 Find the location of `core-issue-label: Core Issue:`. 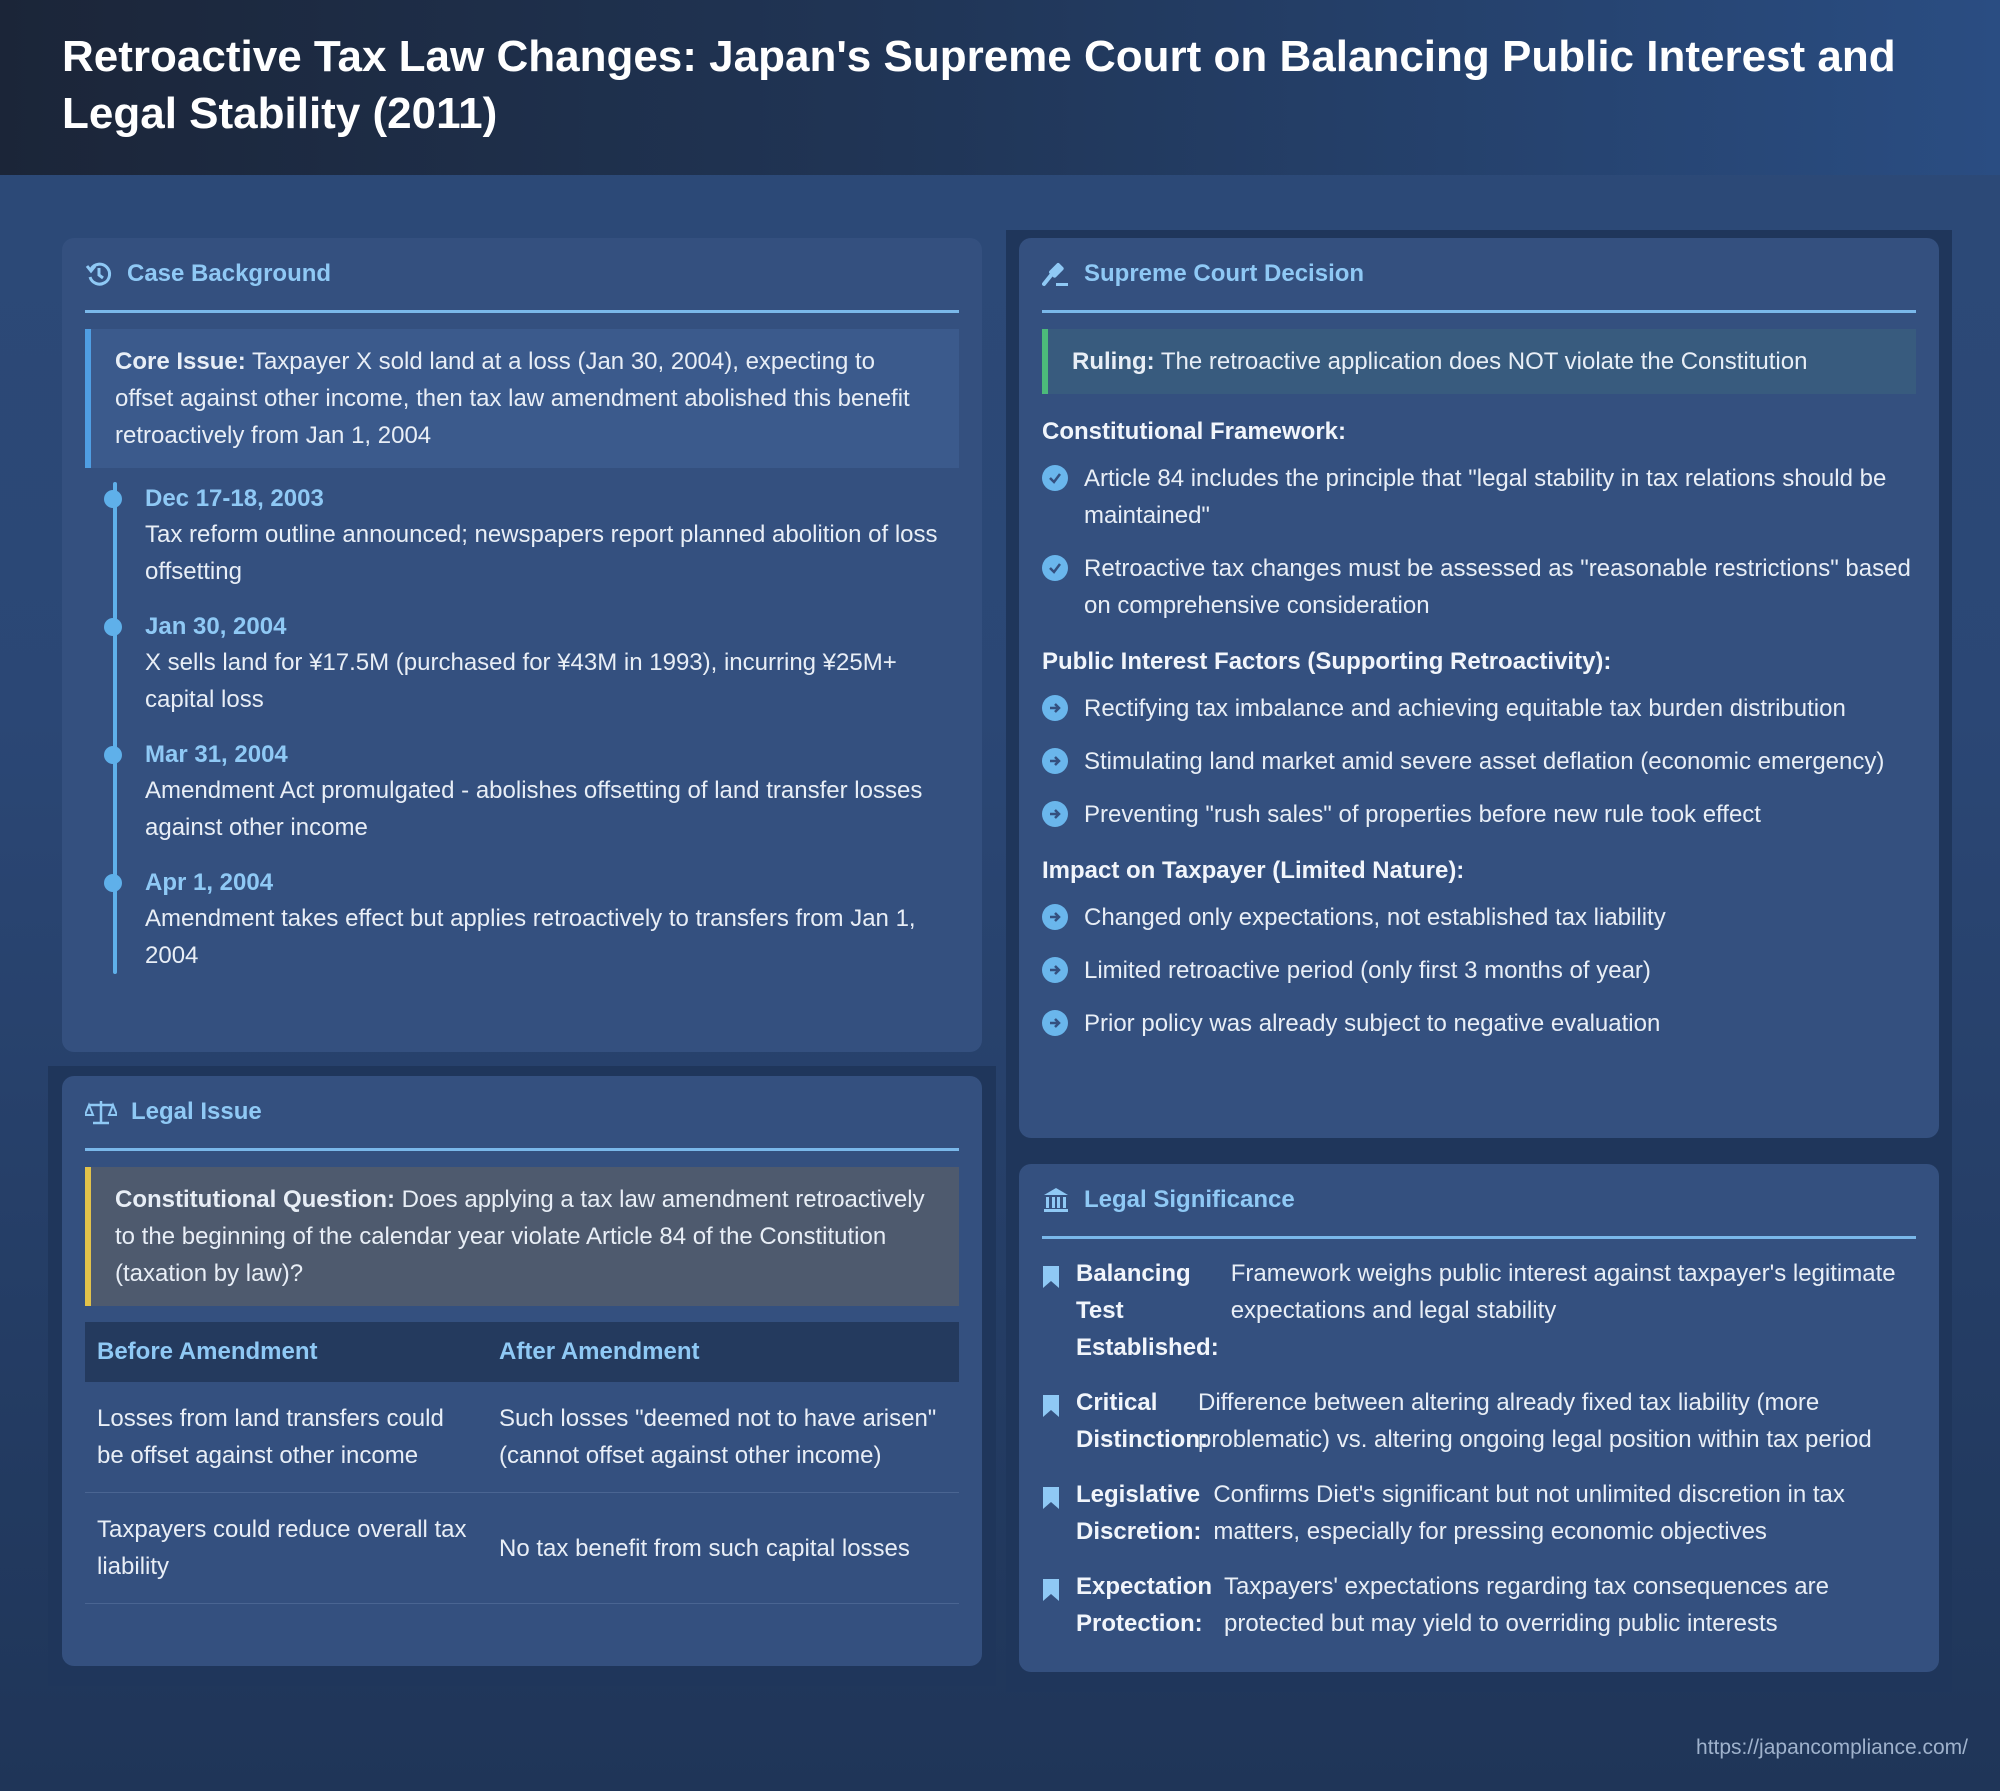

core-issue-label: Core Issue: is located at coordinates (180, 361).